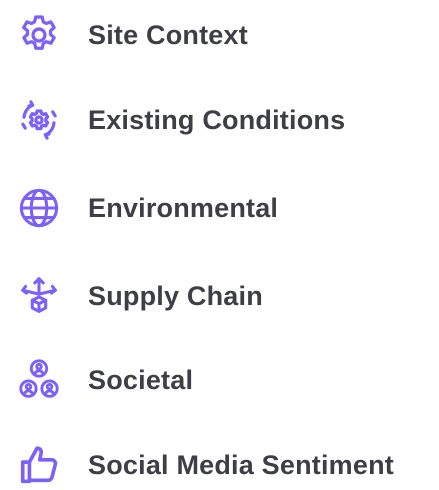 Image resolution: width=439 pixels, height=490 pixels. Describe the element at coordinates (183, 207) in the screenshot. I see `menu-item-label: Environmental` at that location.